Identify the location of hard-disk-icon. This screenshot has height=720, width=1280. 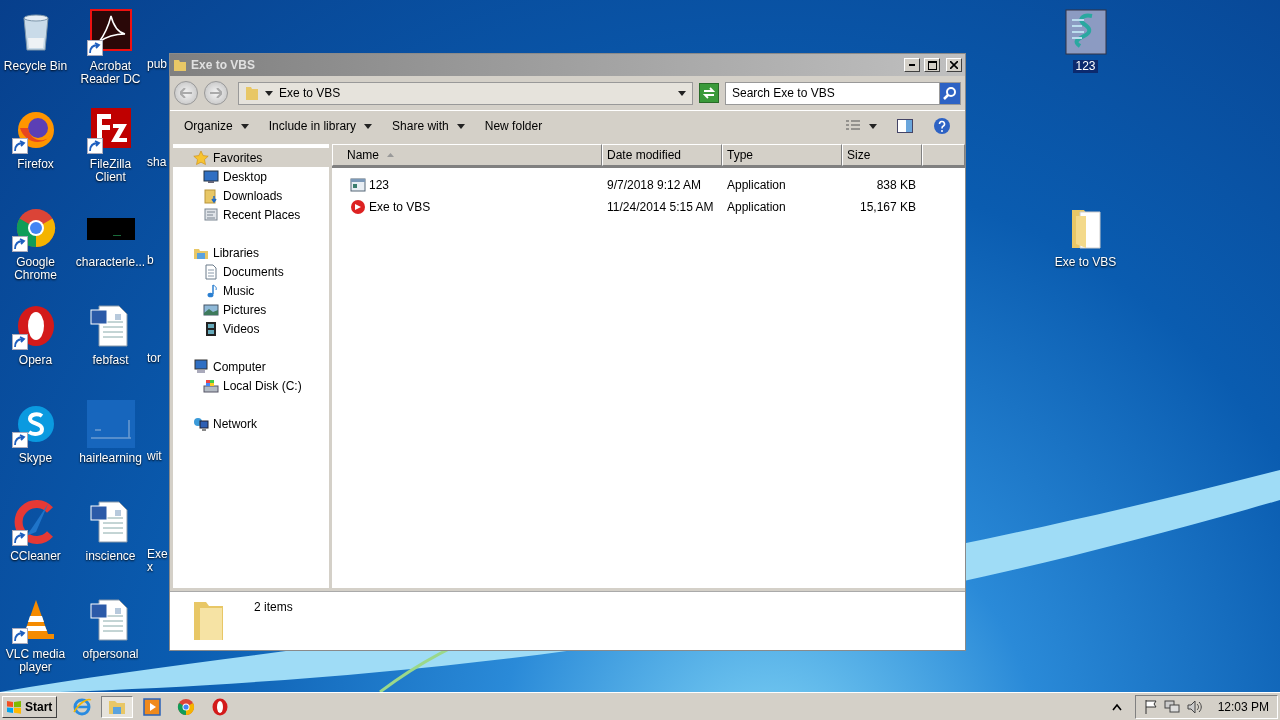
(211, 385).